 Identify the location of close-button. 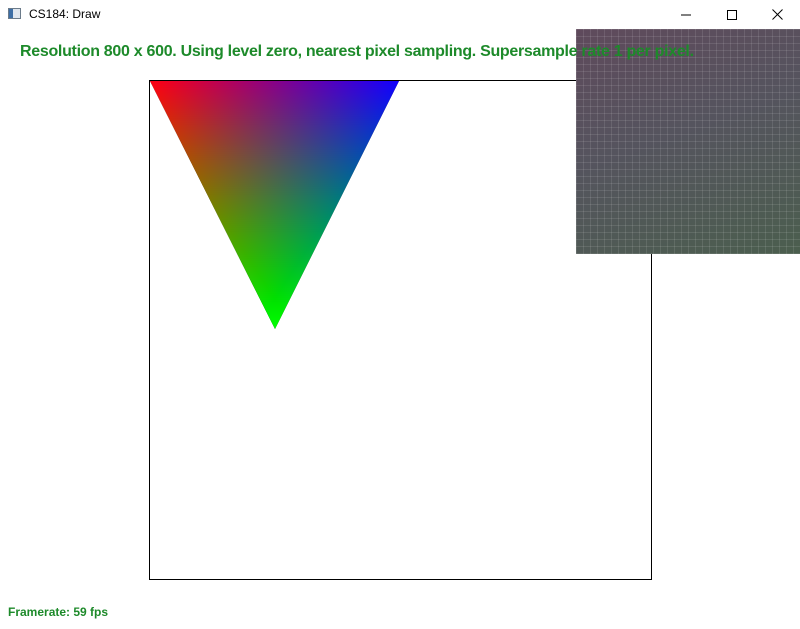
(777, 14).